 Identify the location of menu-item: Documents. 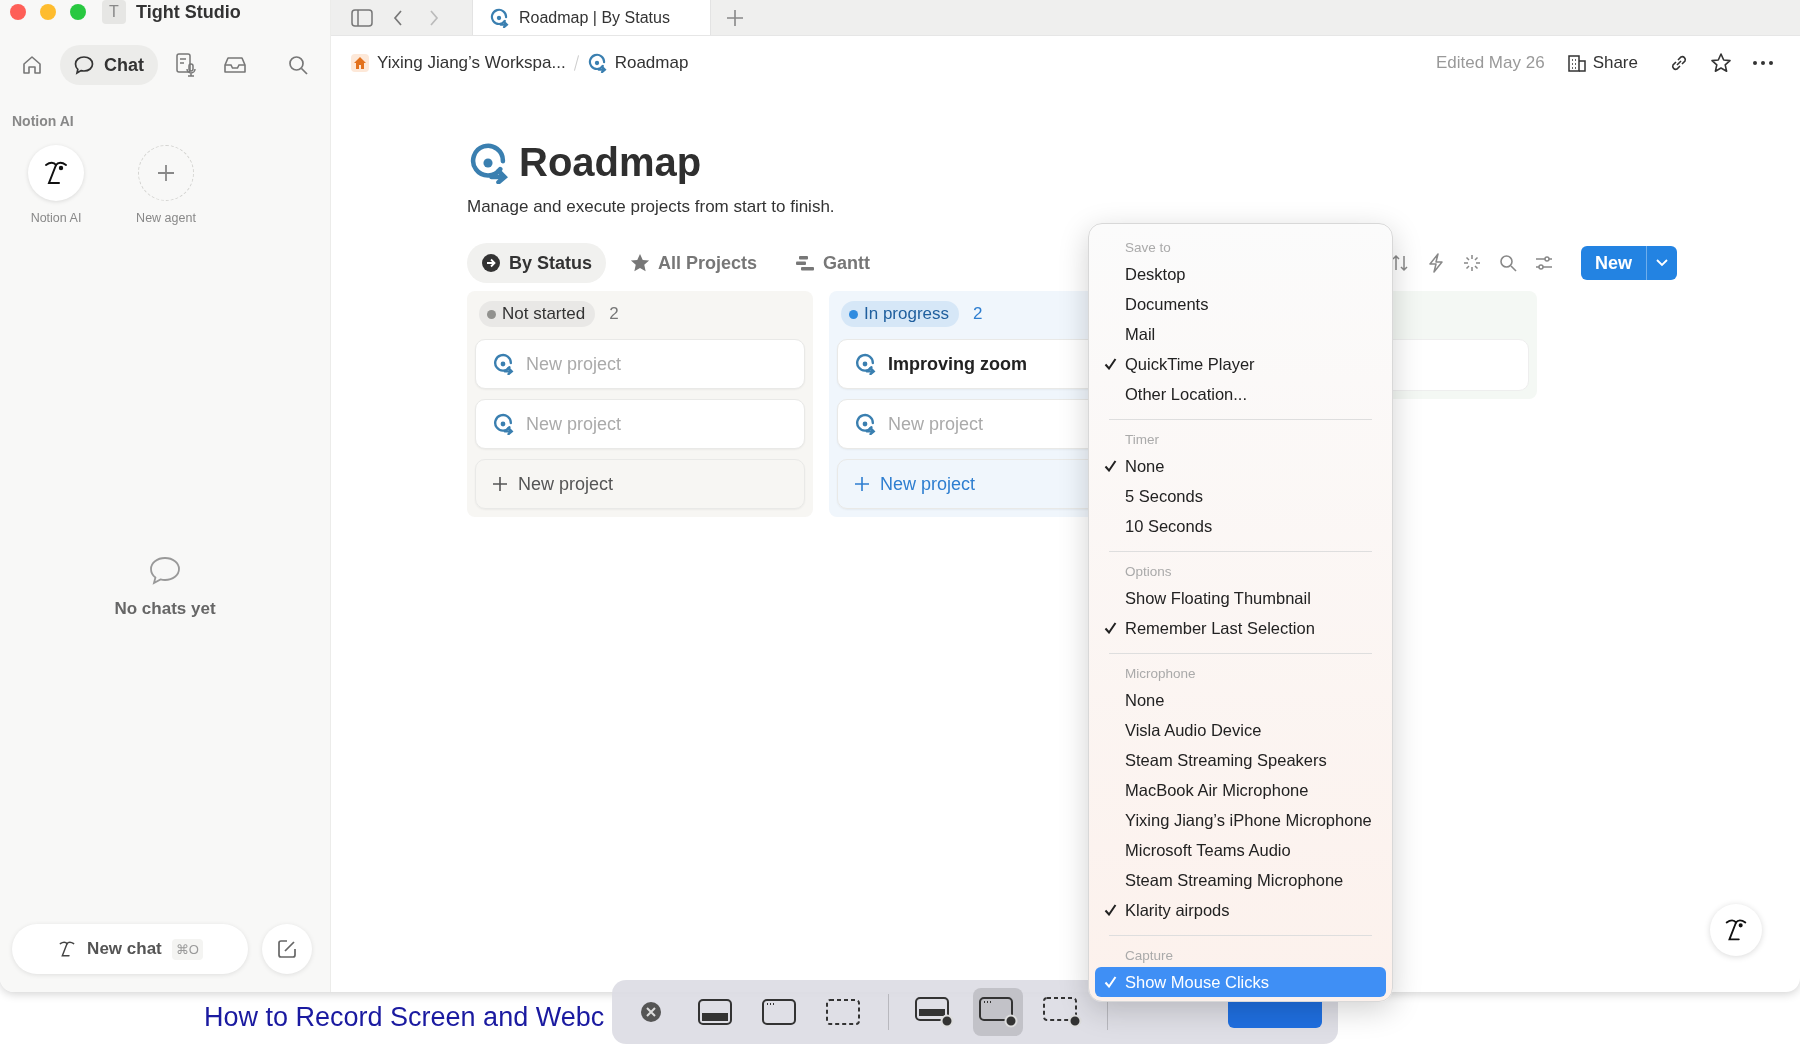
(1240, 304).